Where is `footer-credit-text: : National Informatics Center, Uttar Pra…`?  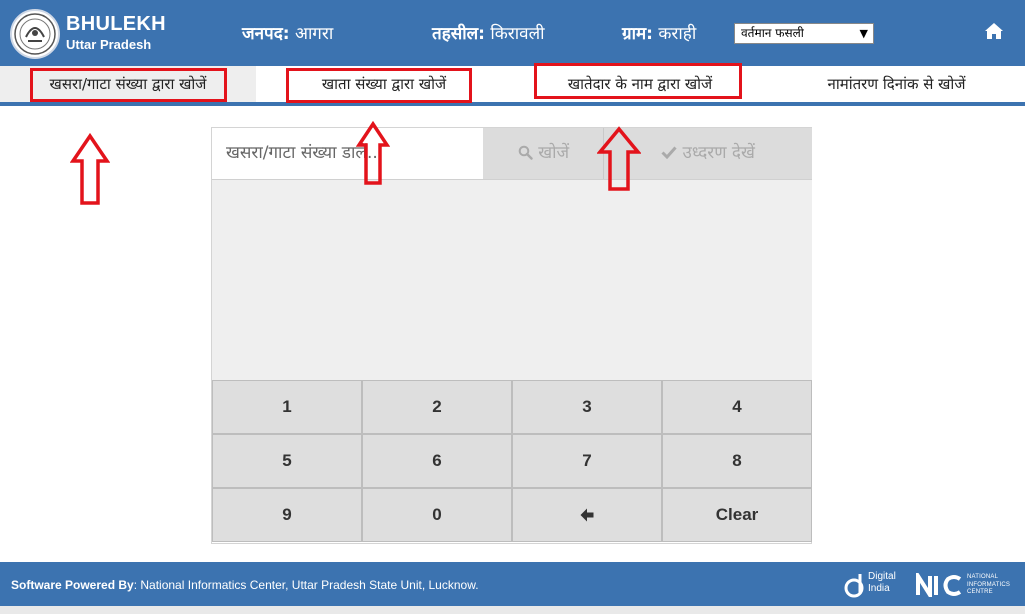 footer-credit-text: : National Informatics Center, Uttar Pra… is located at coordinates (306, 585).